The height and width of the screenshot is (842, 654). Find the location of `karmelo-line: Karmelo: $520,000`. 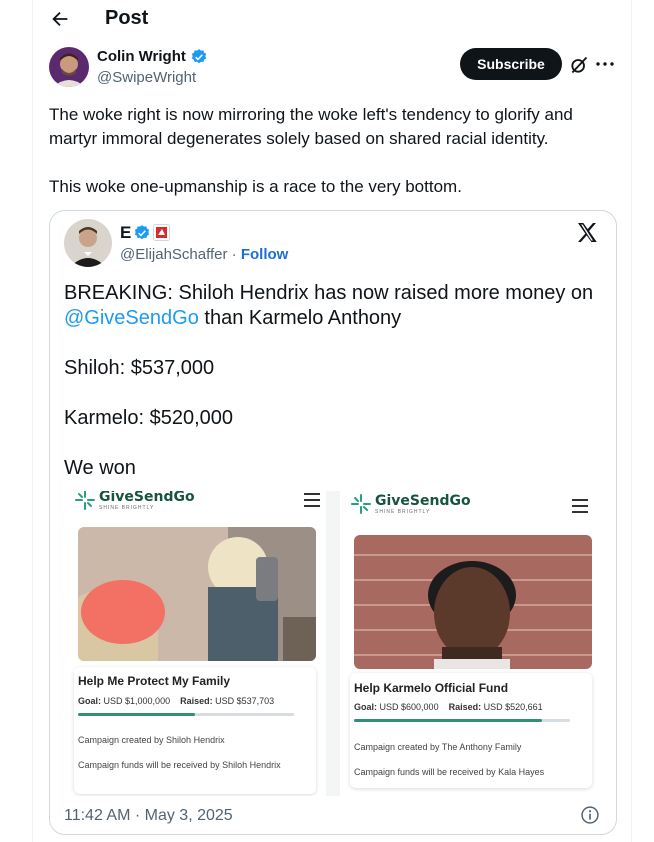

karmelo-line: Karmelo: $520,000 is located at coordinates (149, 418).